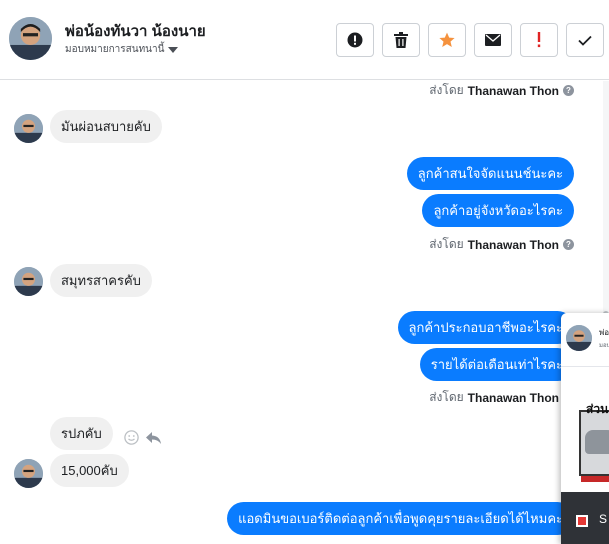  What do you see at coordinates (153, 438) in the screenshot?
I see `reply-icon` at bounding box center [153, 438].